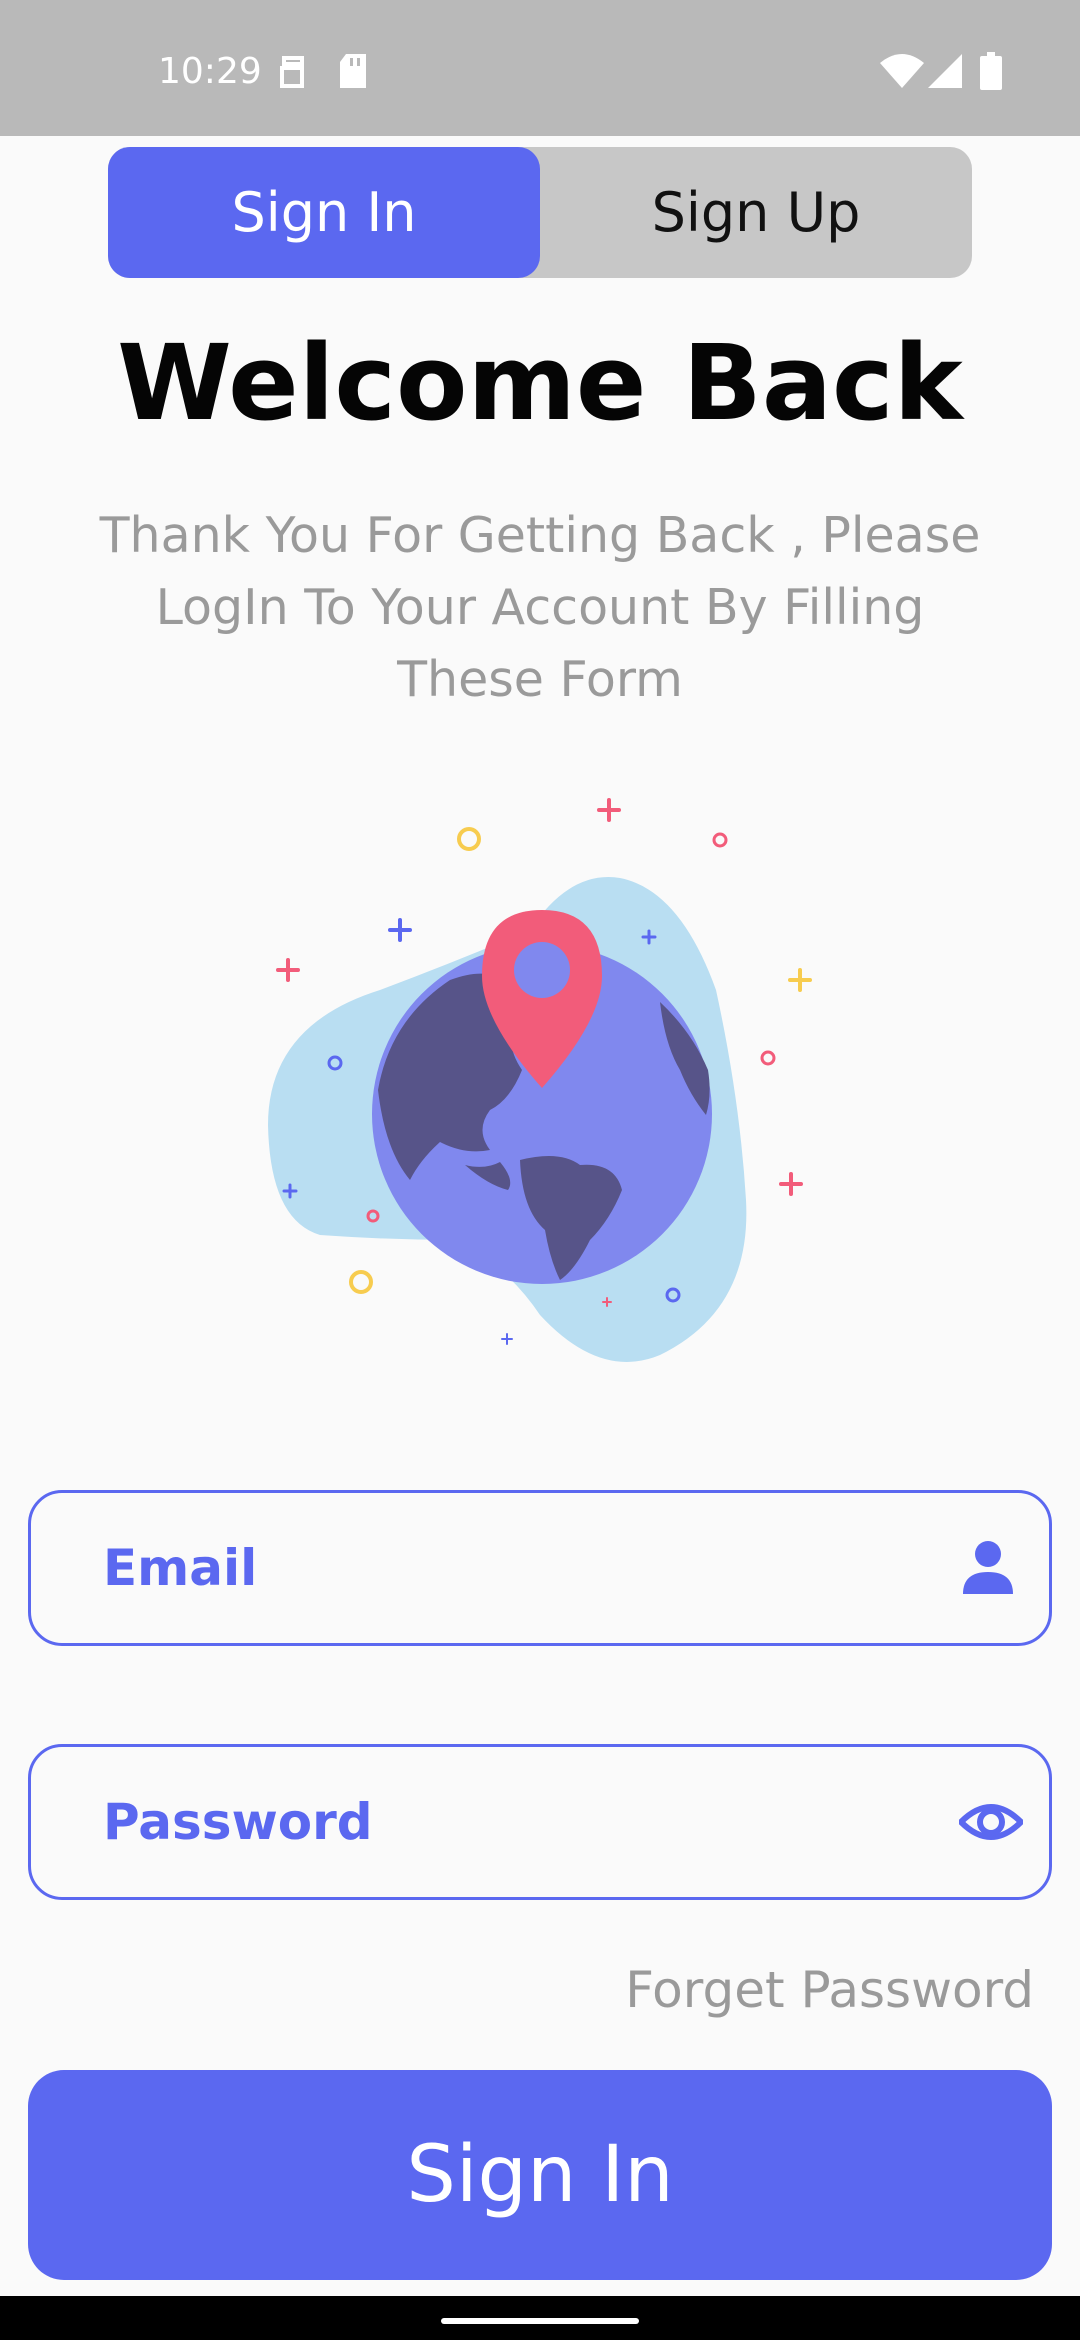 The image size is (1080, 2340). What do you see at coordinates (210, 71) in the screenshot?
I see `status-time: 10:29` at bounding box center [210, 71].